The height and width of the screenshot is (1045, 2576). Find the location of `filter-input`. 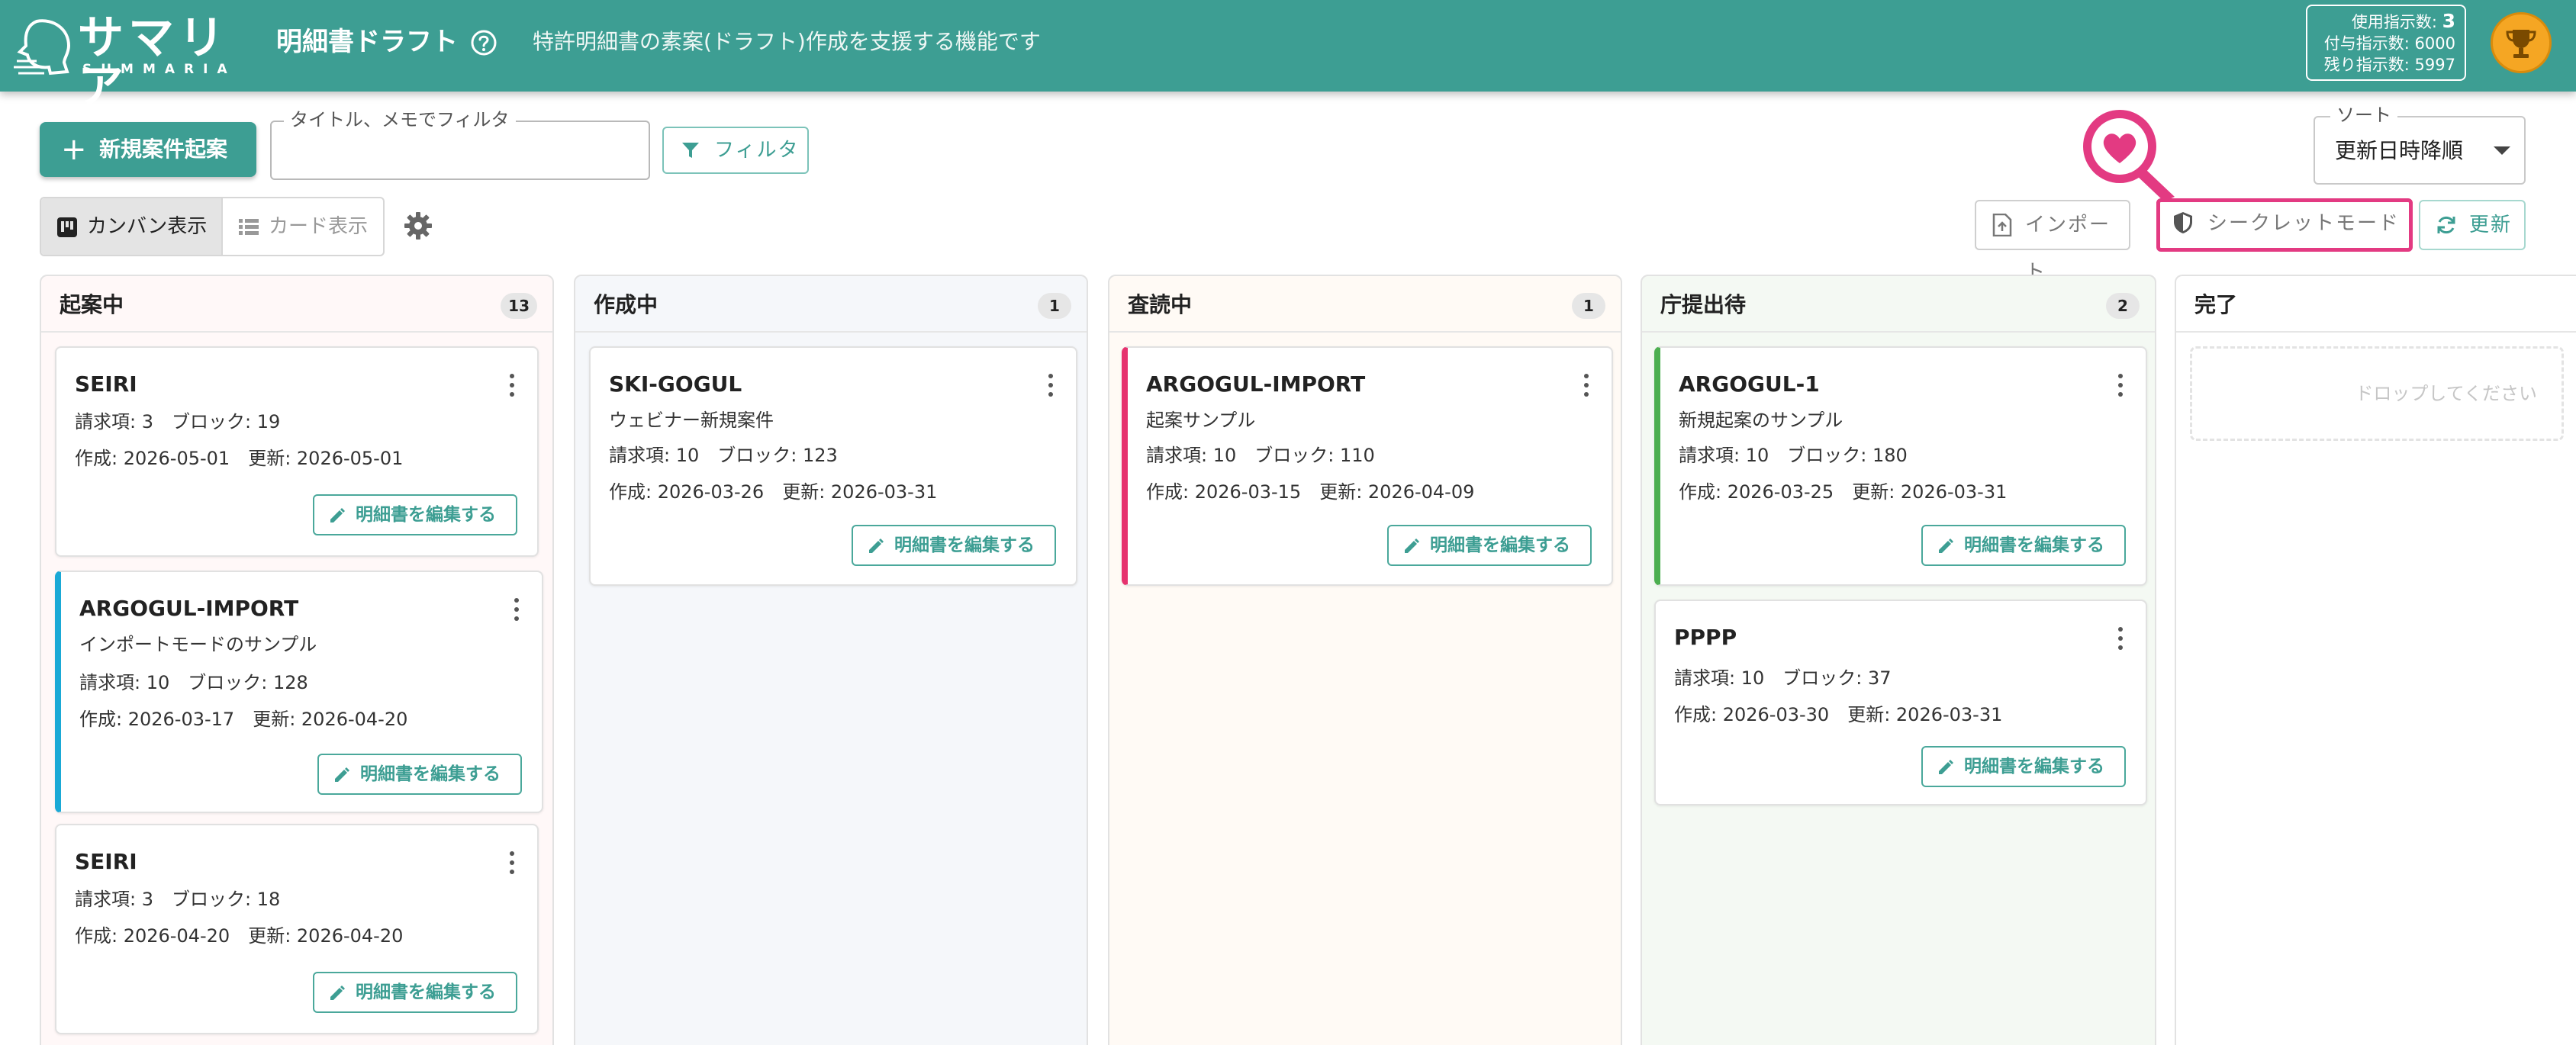

filter-input is located at coordinates (460, 152).